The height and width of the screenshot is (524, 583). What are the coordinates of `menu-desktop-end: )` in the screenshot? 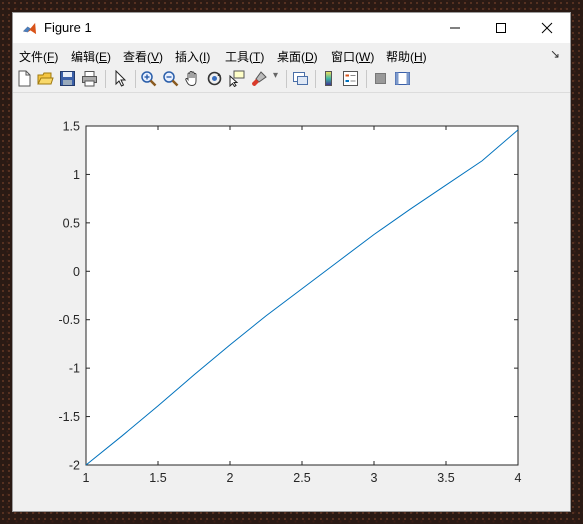 It's located at (315, 57).